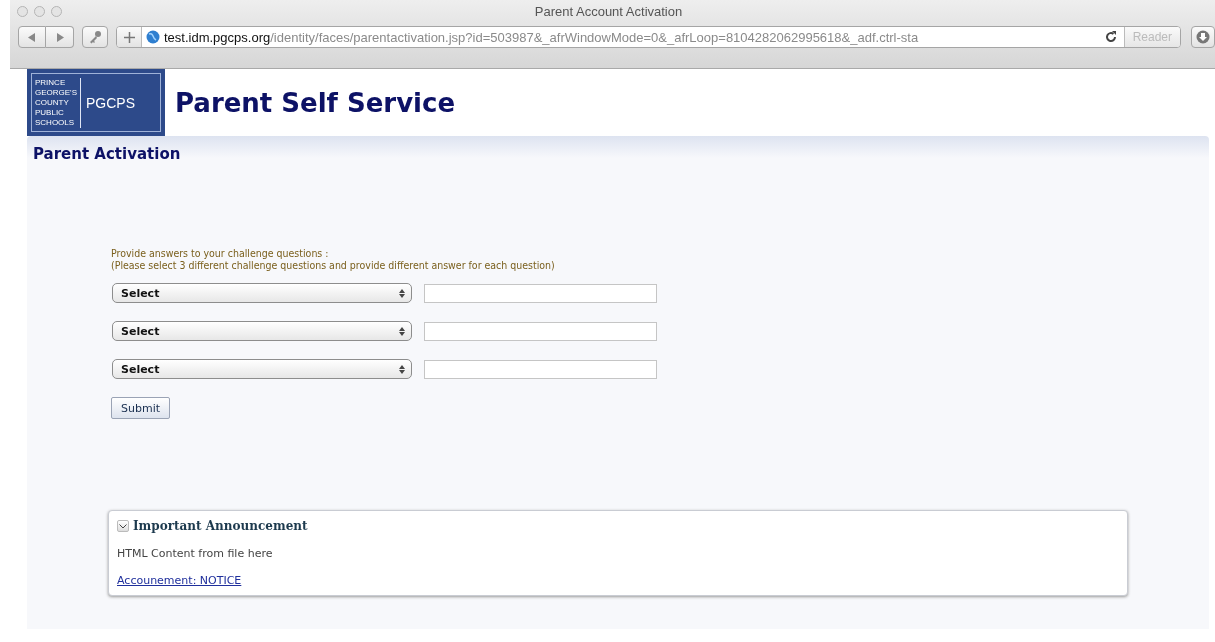 The height and width of the screenshot is (642, 1215). I want to click on site-title: Parent Self Service, so click(315, 102).